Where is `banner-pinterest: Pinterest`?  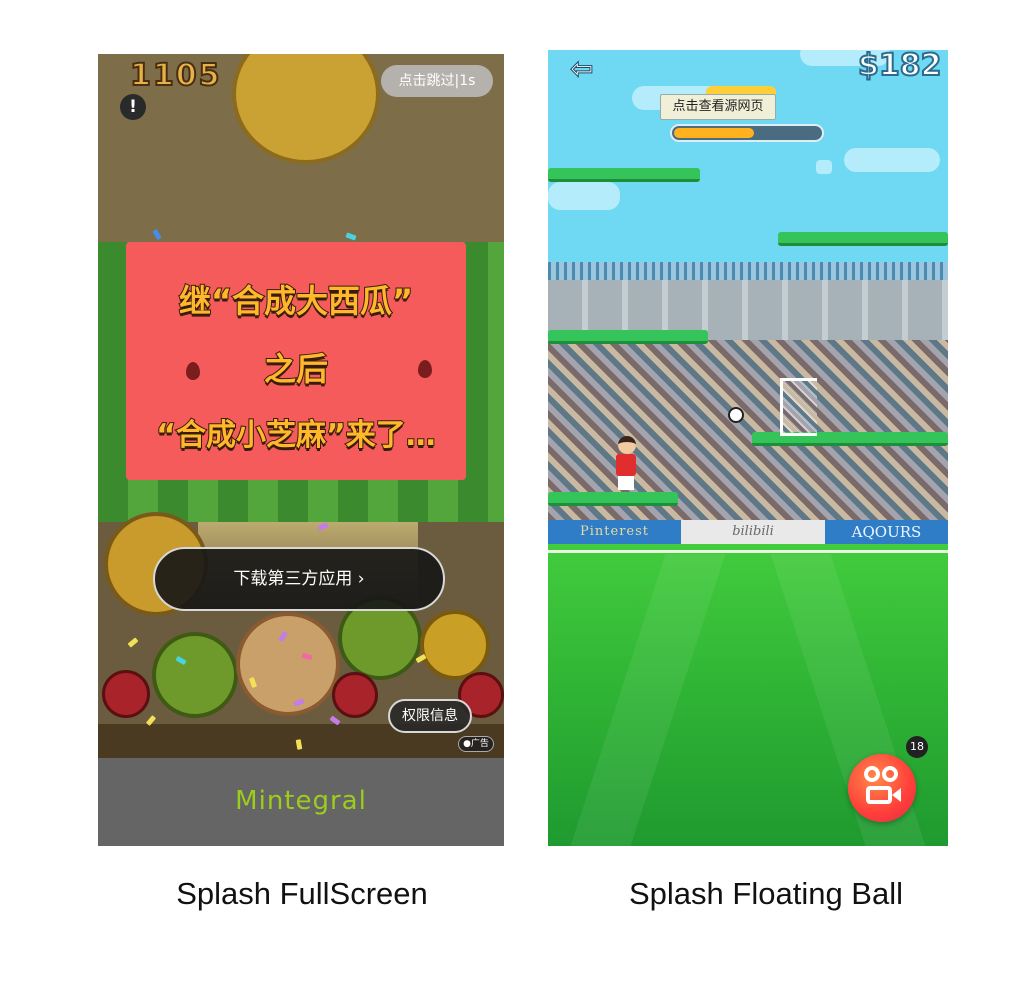
banner-pinterest: Pinterest is located at coordinates (614, 532).